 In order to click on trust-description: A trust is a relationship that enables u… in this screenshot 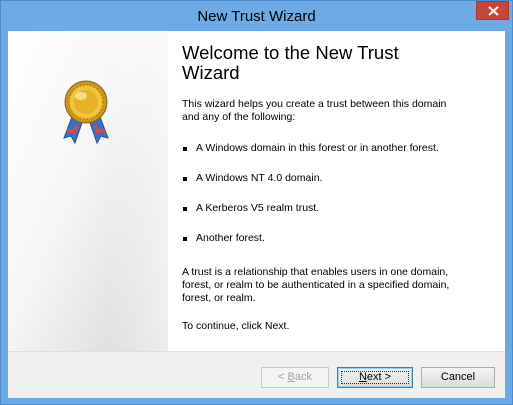, I will do `click(327, 285)`.